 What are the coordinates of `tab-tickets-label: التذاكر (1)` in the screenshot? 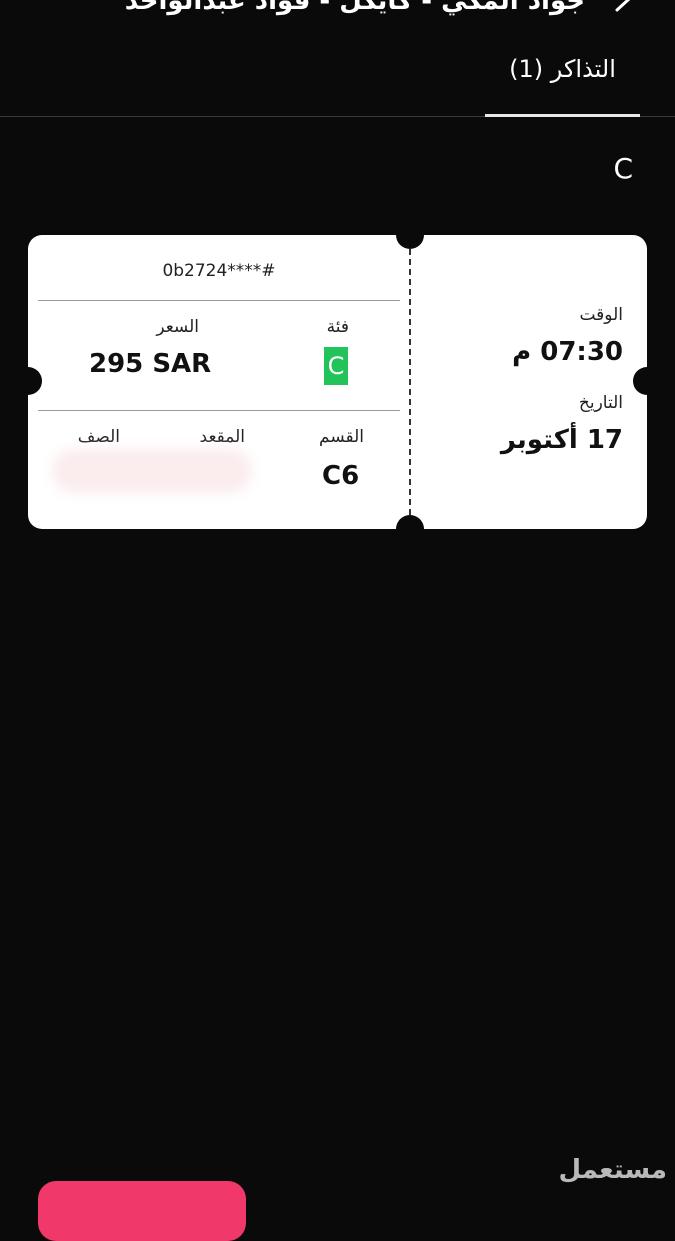 It's located at (562, 69).